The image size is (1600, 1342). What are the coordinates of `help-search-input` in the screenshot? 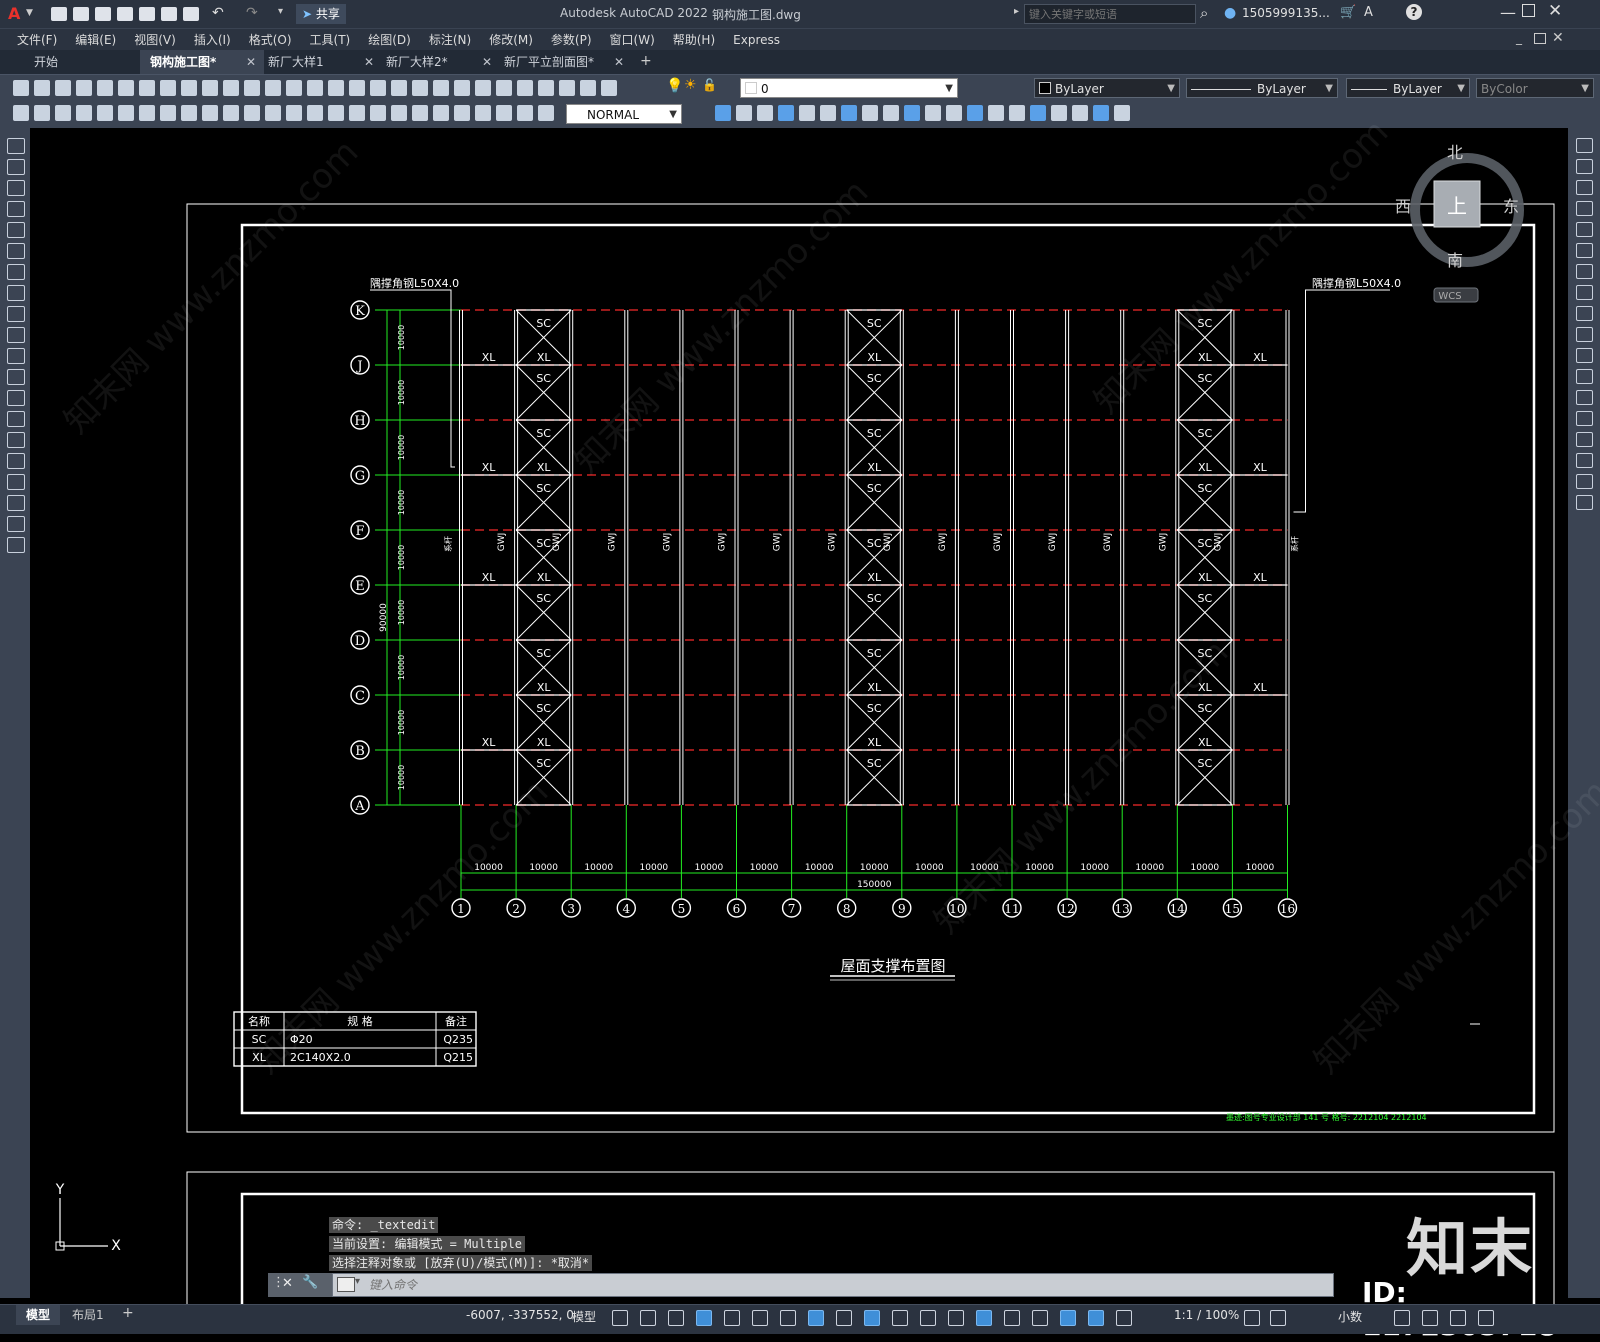 It's located at (1110, 14).